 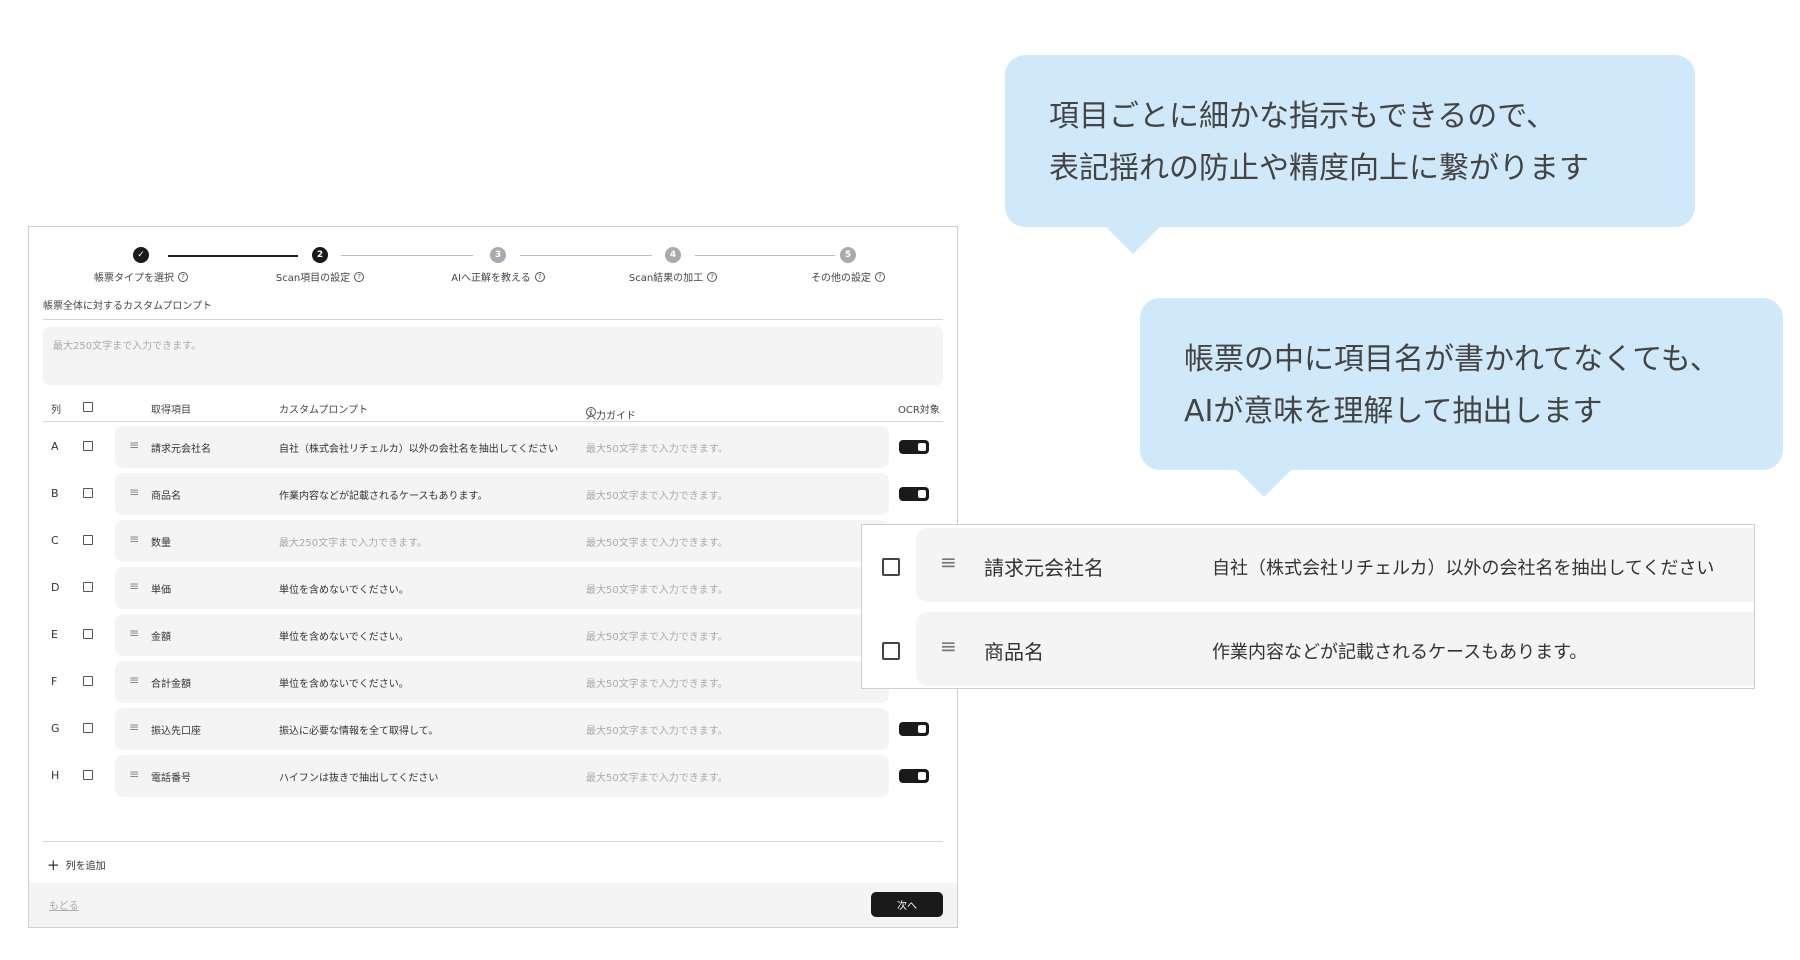 I want to click on table-row: C ≡ 数量 最大250文字まで入力できます。 最大50文字まで入力できます。, so click(x=493, y=541).